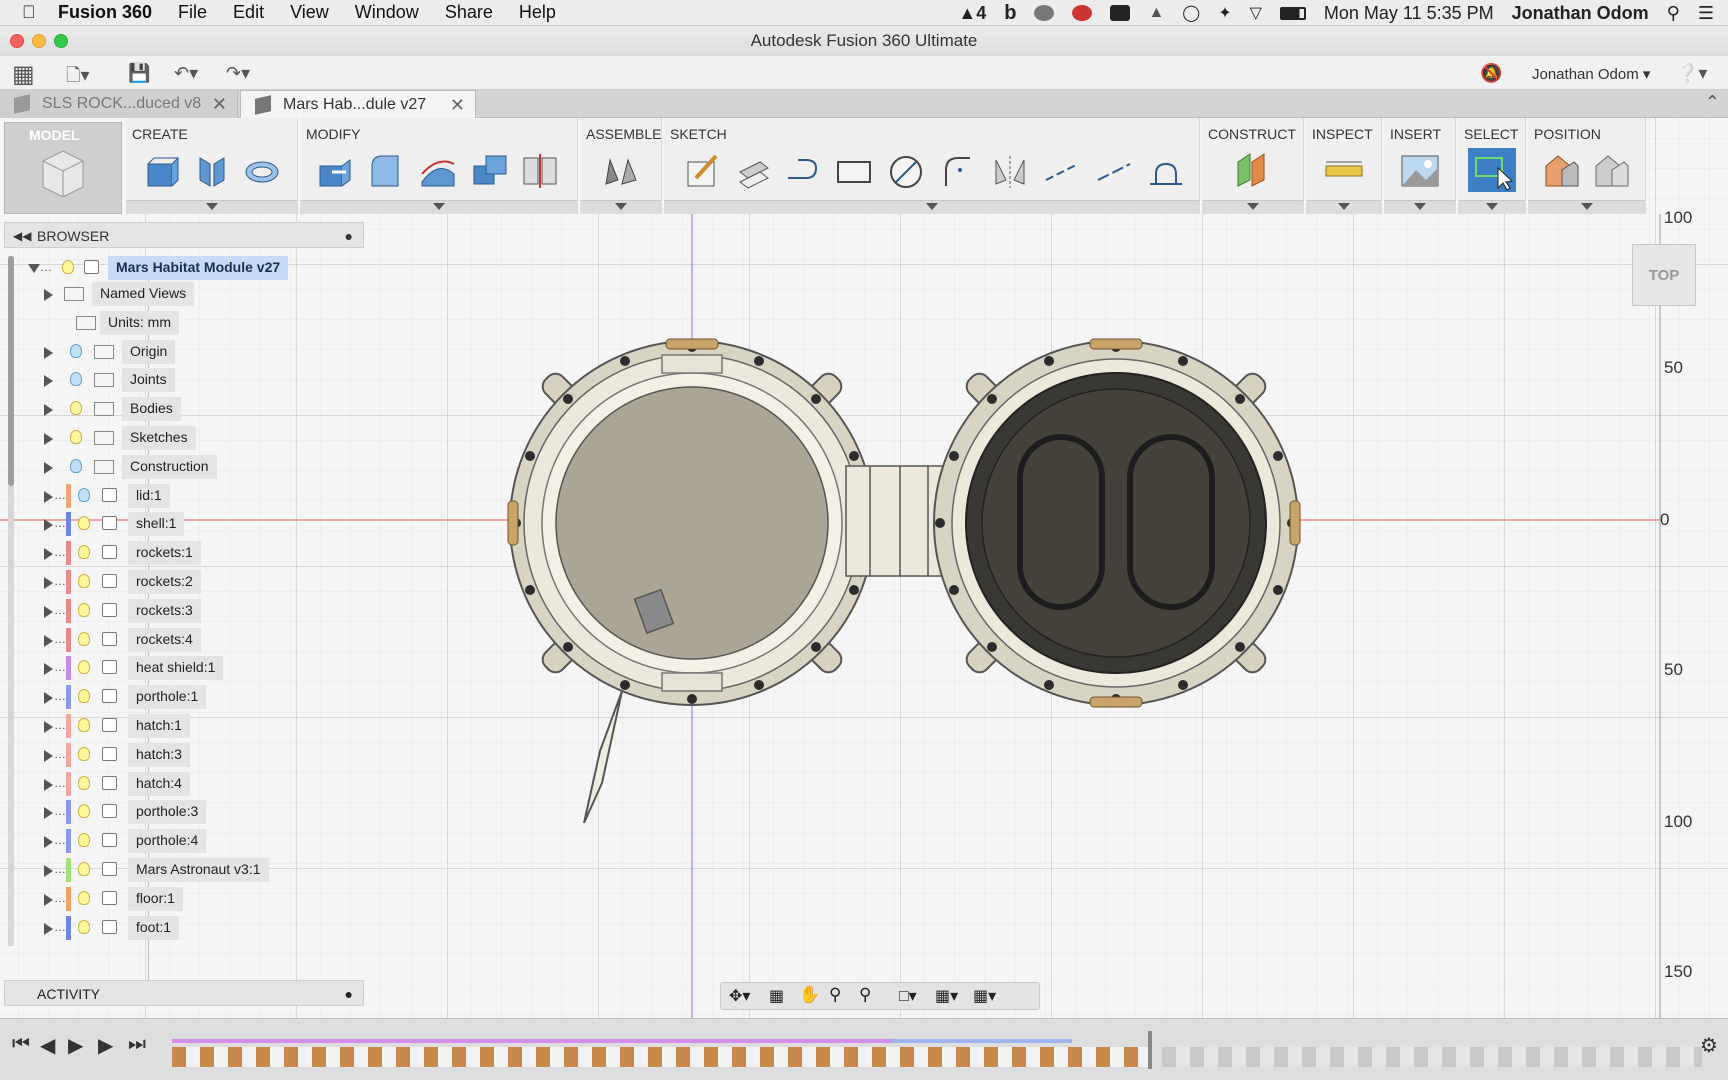 This screenshot has width=1728, height=1080. I want to click on arc-icon, so click(958, 170).